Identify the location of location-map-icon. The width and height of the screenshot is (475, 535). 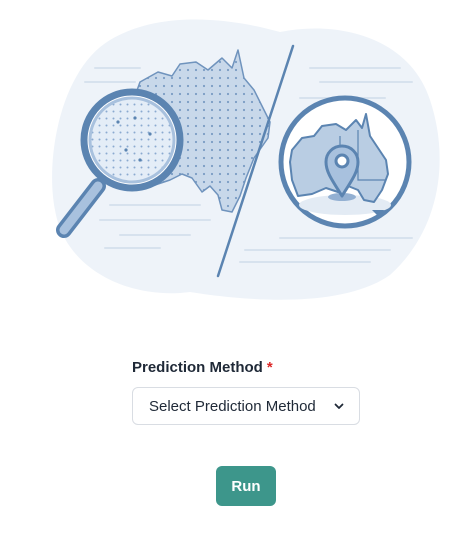
(345, 162).